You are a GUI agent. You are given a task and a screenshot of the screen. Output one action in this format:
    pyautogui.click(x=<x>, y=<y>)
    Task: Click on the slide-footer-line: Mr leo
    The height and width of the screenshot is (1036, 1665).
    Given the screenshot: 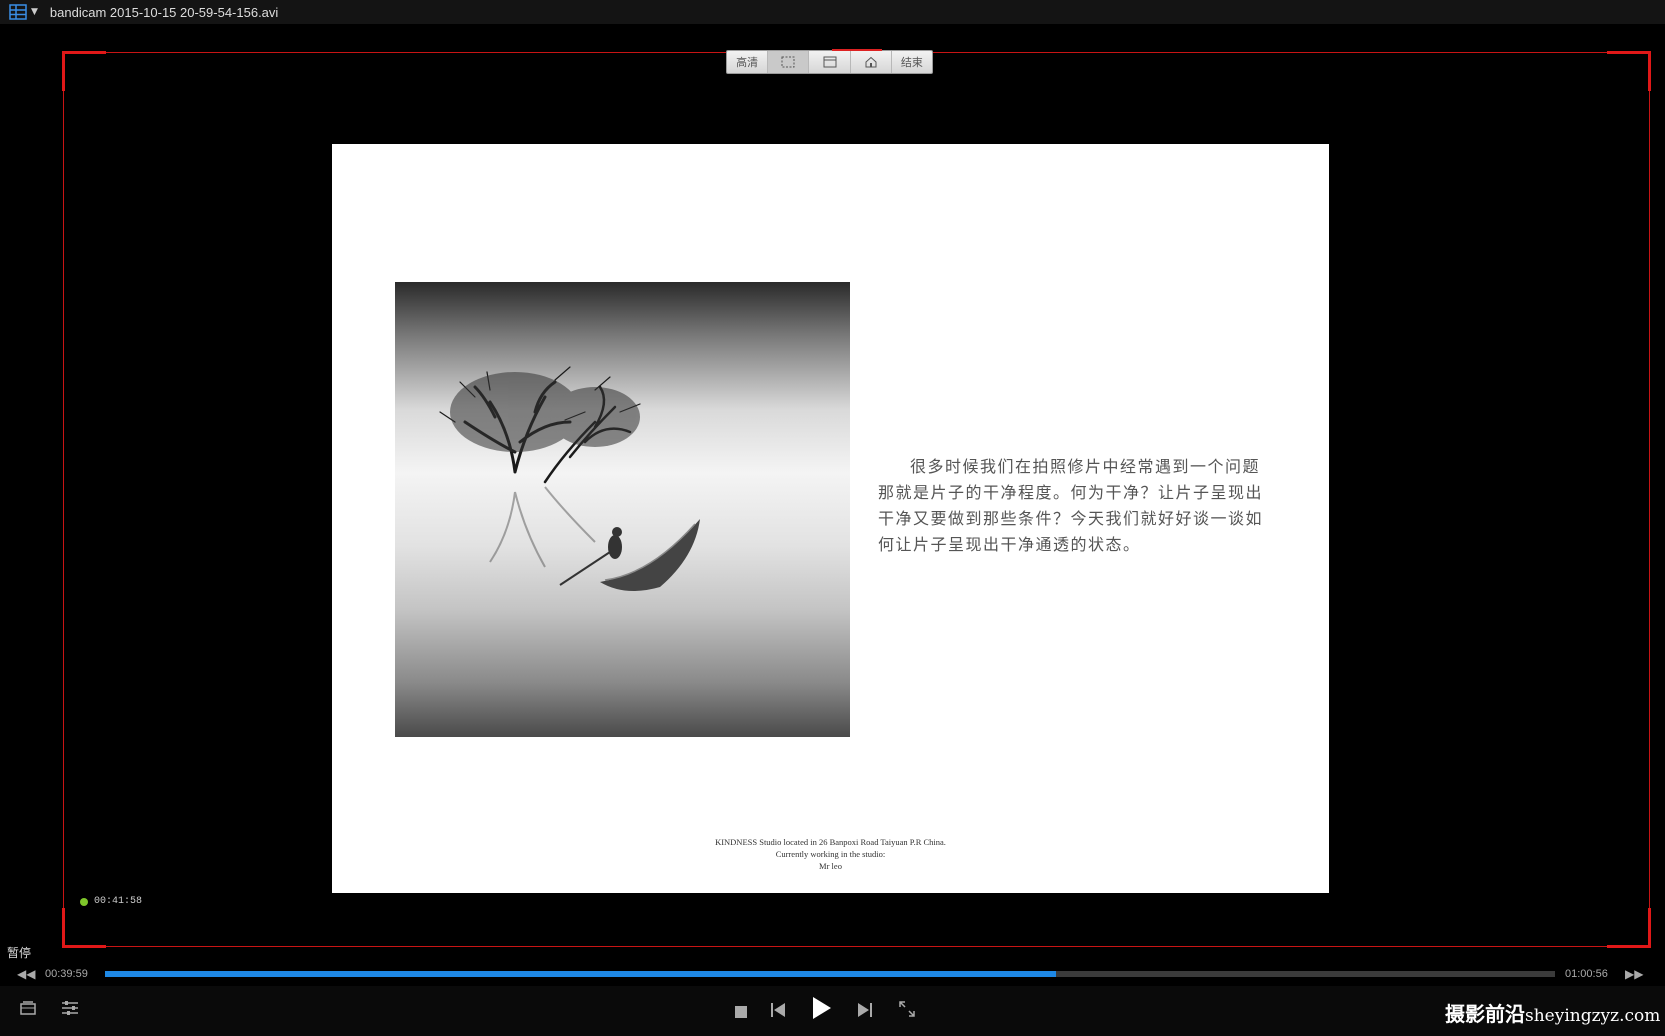 What is the action you would take?
    pyautogui.click(x=830, y=866)
    